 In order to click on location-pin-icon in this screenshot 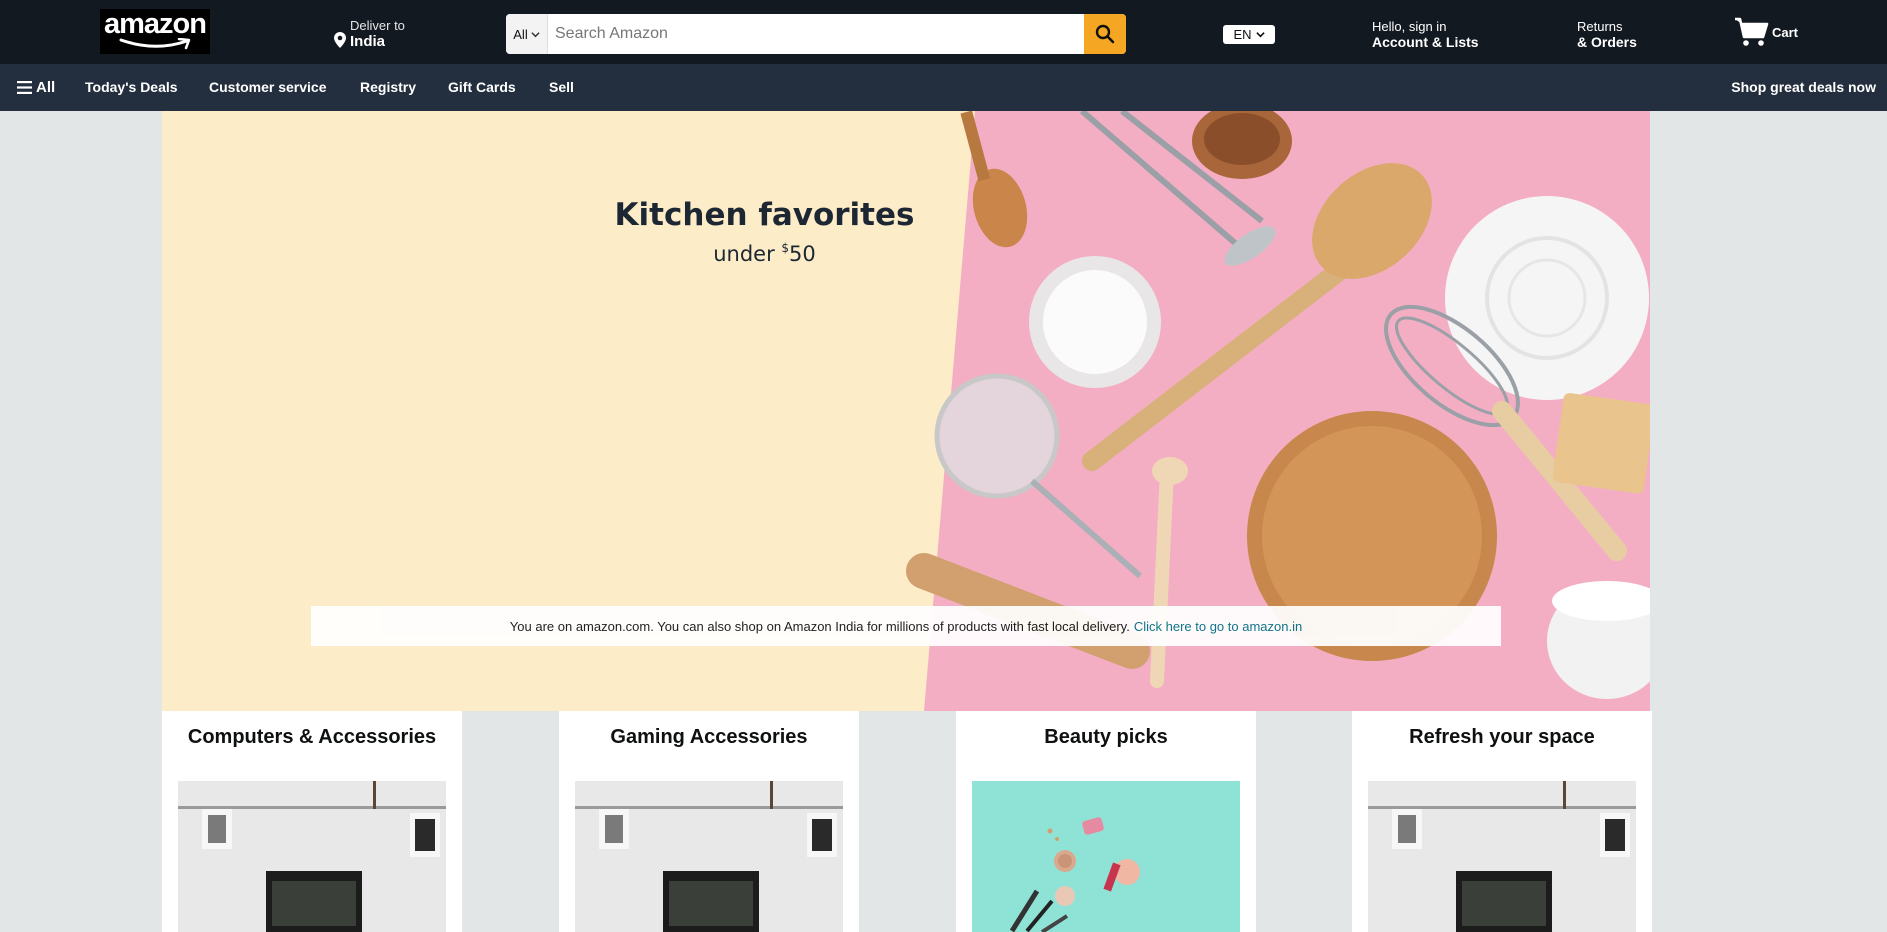, I will do `click(340, 40)`.